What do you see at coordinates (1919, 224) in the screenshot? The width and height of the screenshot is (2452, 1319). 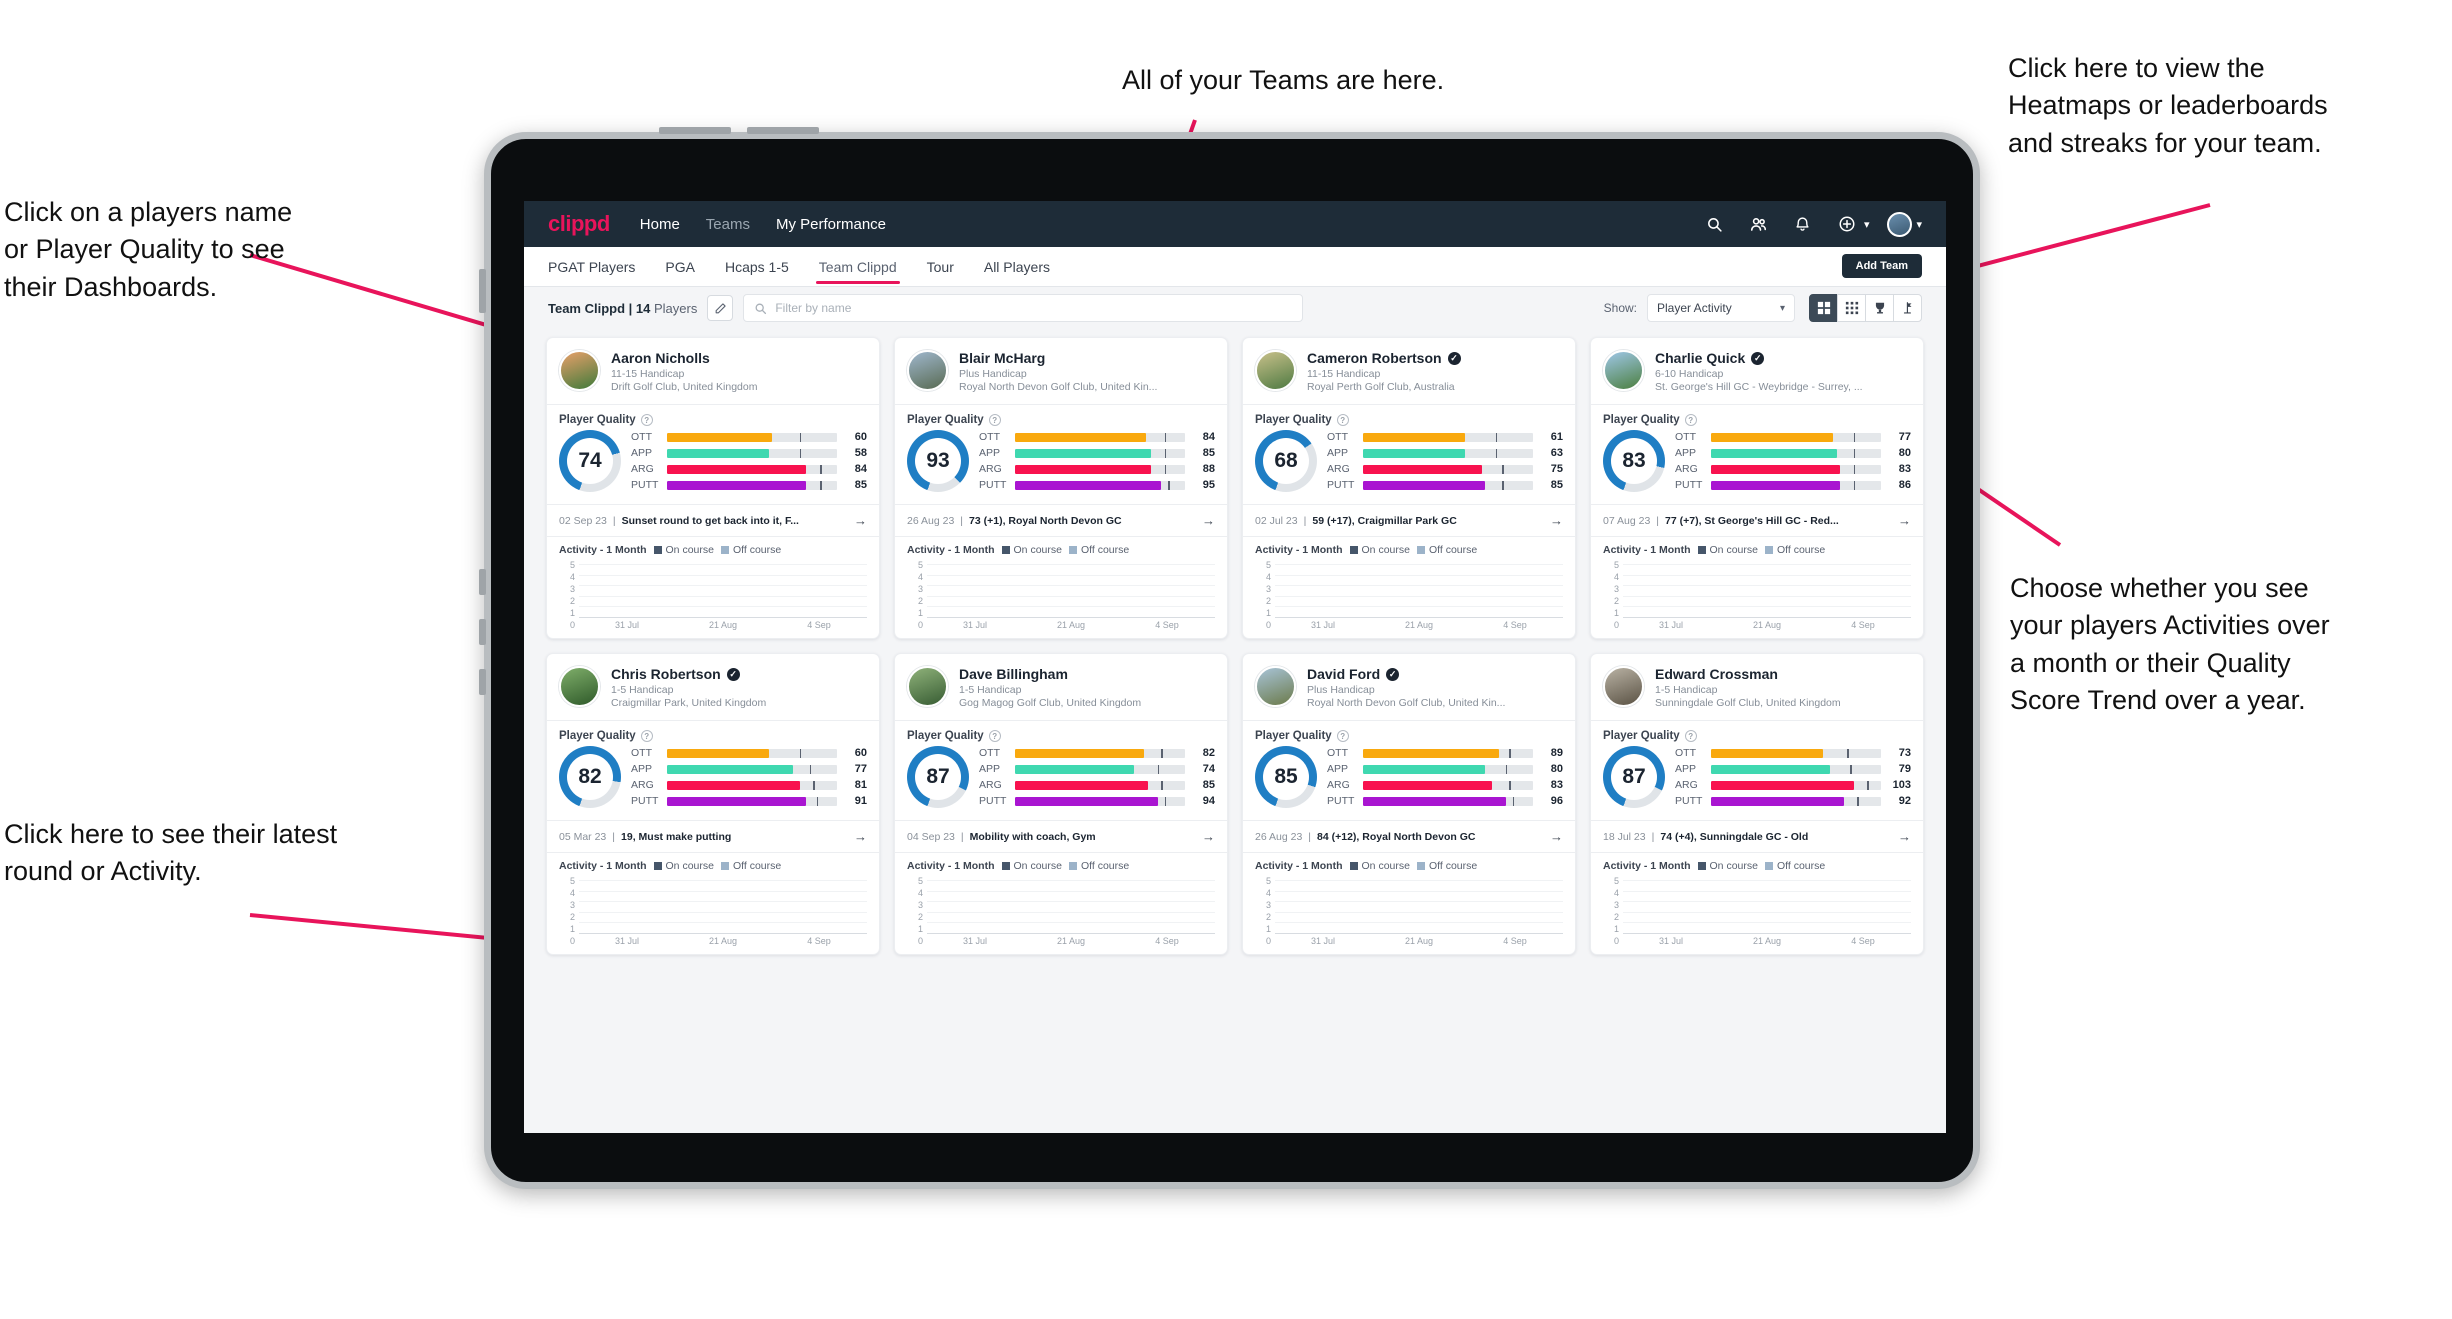 I see `avatar-dropdown-caret-icon: ▾` at bounding box center [1919, 224].